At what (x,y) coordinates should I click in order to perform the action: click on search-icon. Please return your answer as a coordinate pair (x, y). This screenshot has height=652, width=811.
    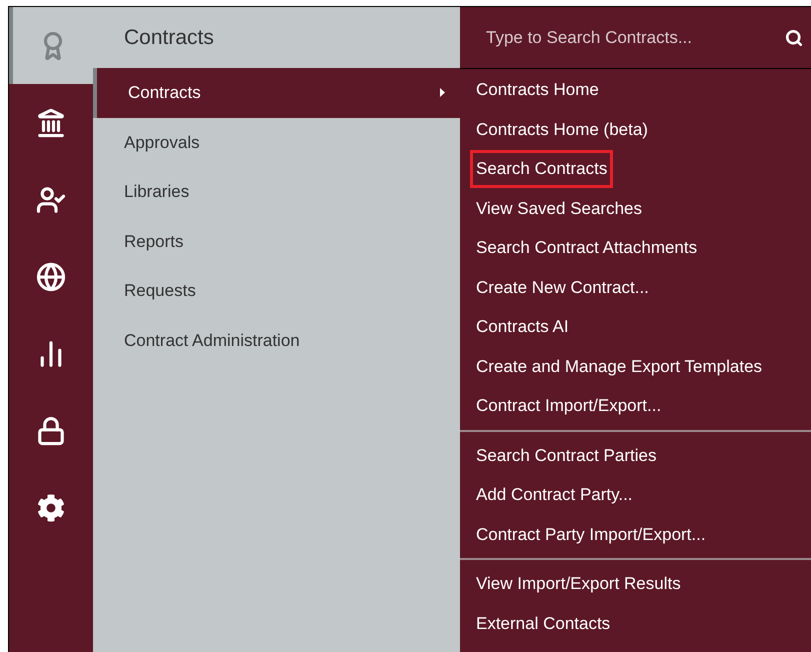
    Looking at the image, I should click on (794, 37).